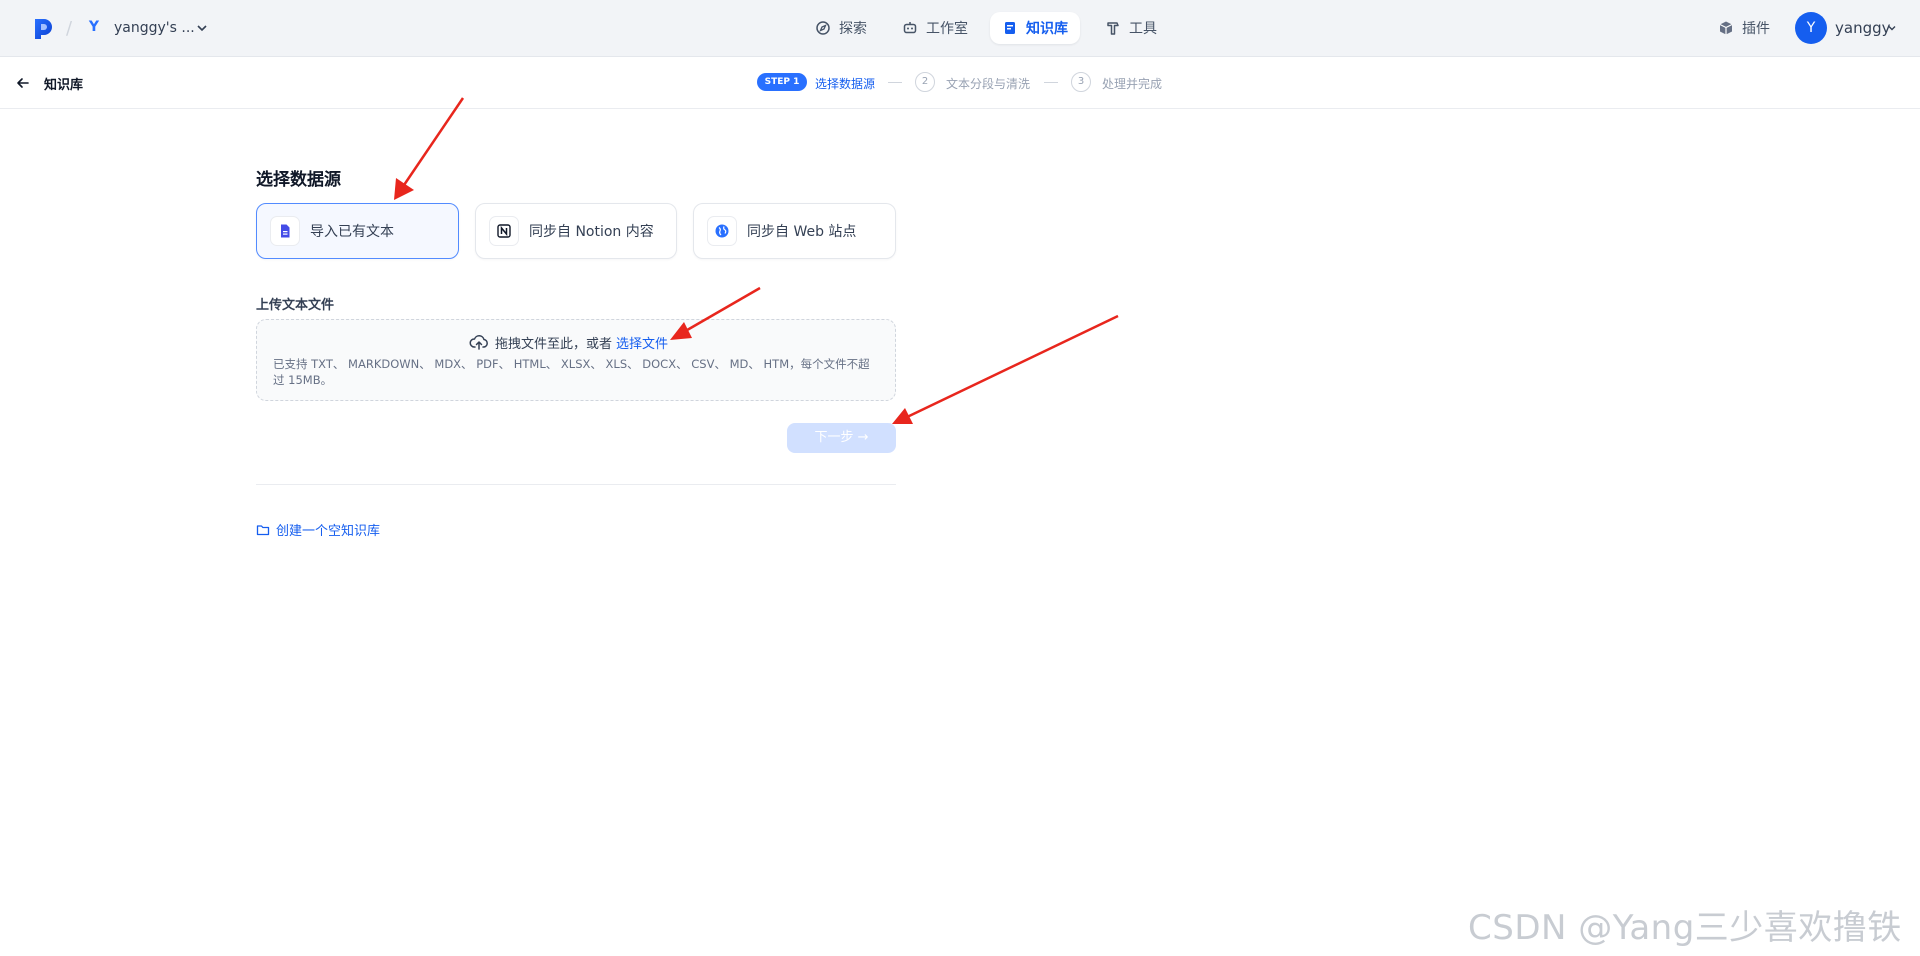  I want to click on source-notion-label: 同步自 Notion 内容, so click(591, 232).